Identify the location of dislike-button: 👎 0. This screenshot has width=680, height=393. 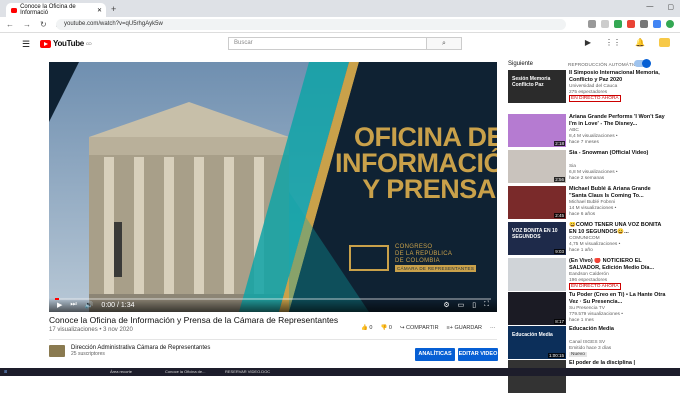
(385, 328).